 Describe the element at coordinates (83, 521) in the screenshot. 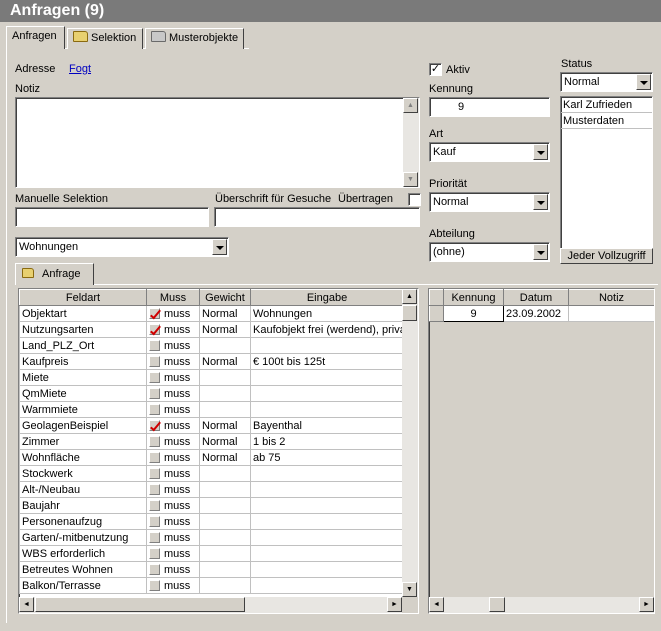

I see `feldart-cell: Personenaufzug` at that location.